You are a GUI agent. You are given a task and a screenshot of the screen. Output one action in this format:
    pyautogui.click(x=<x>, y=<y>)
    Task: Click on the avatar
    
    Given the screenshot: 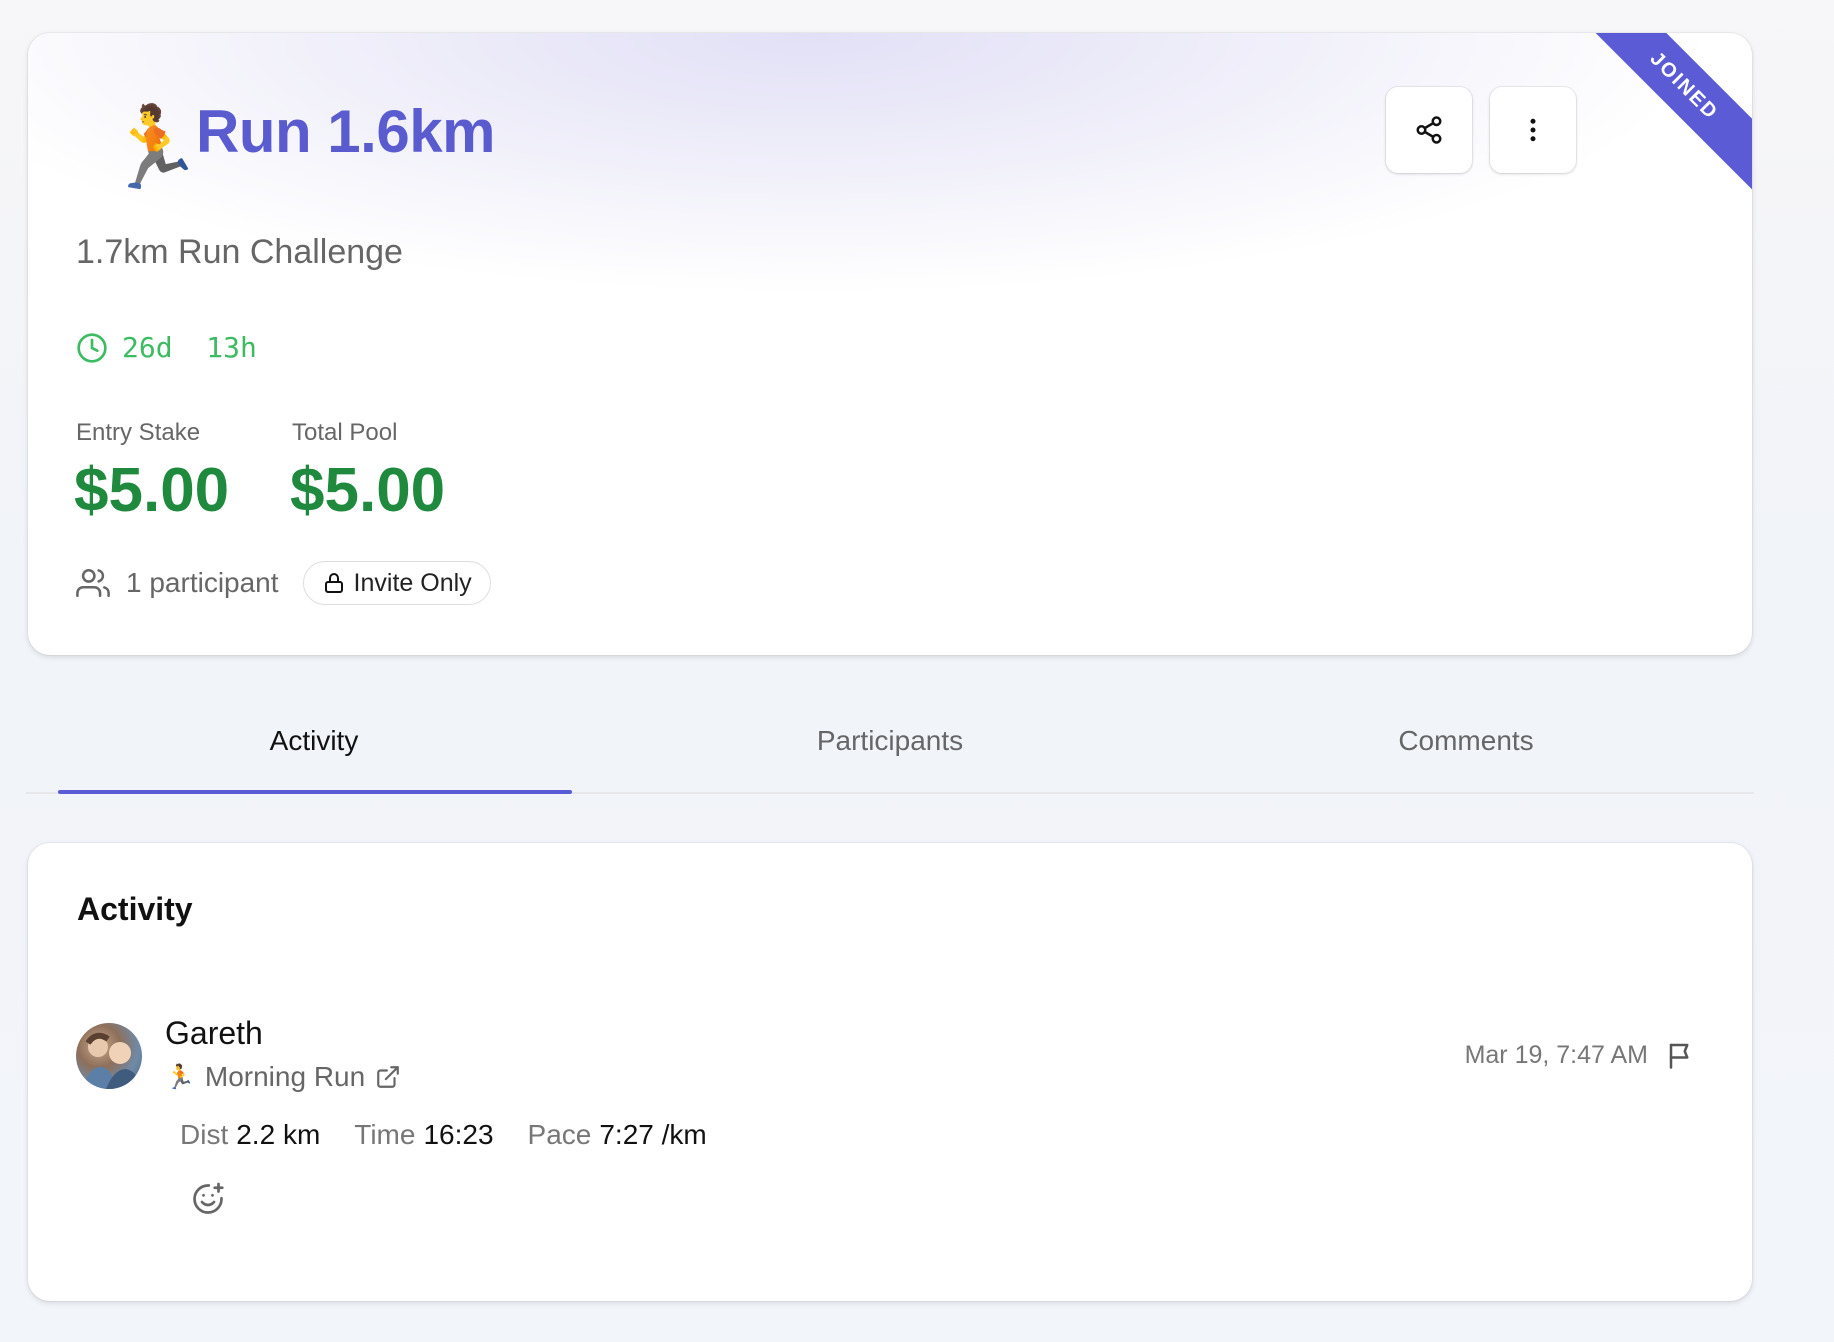 What is the action you would take?
    pyautogui.click(x=109, y=1056)
    